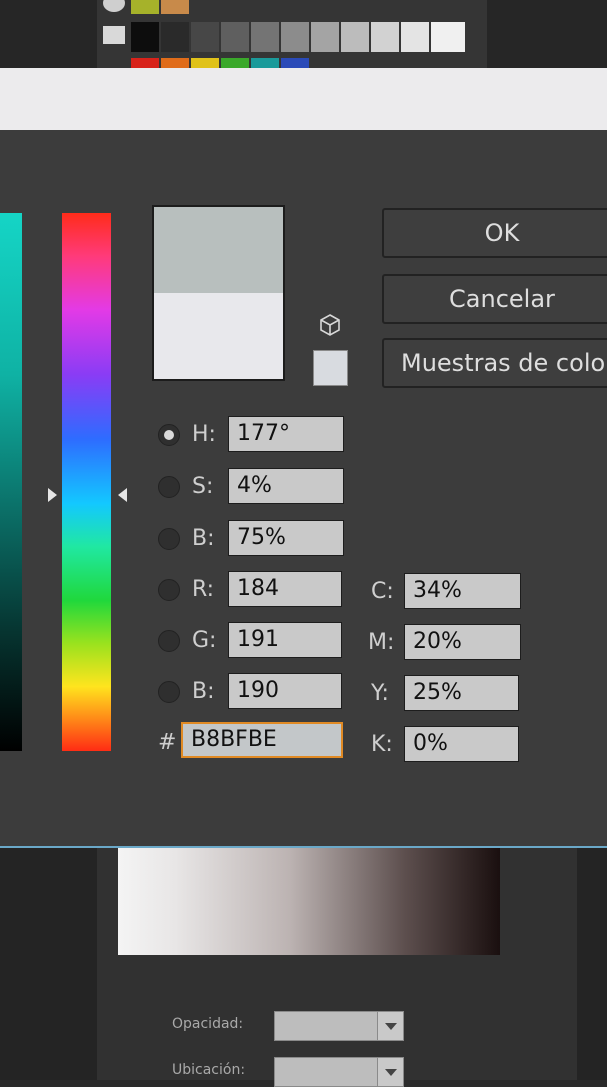  I want to click on color-preview, so click(218, 293).